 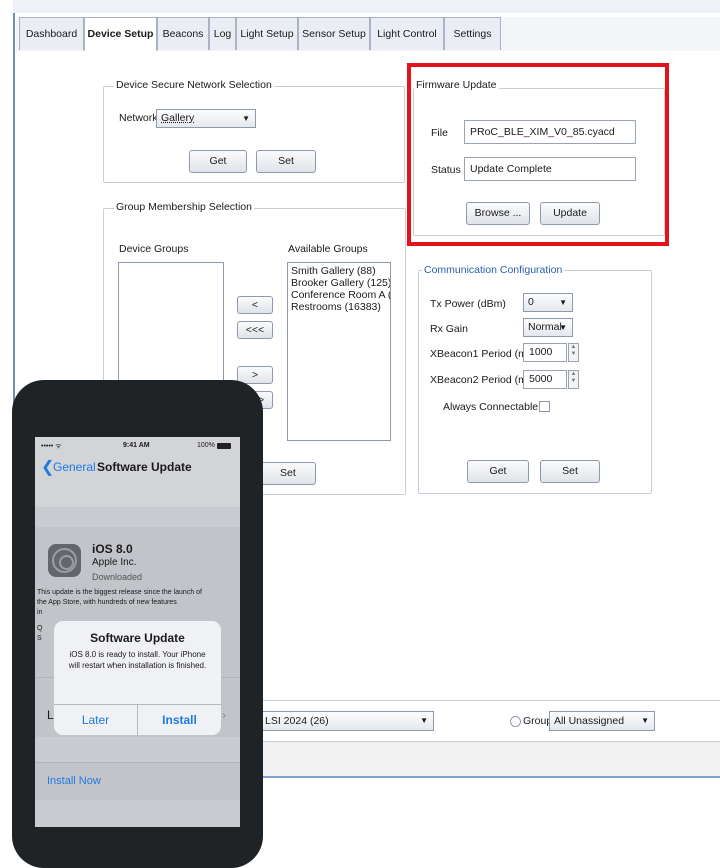 What do you see at coordinates (183, 33) in the screenshot?
I see `tab-beacons: Beacons` at bounding box center [183, 33].